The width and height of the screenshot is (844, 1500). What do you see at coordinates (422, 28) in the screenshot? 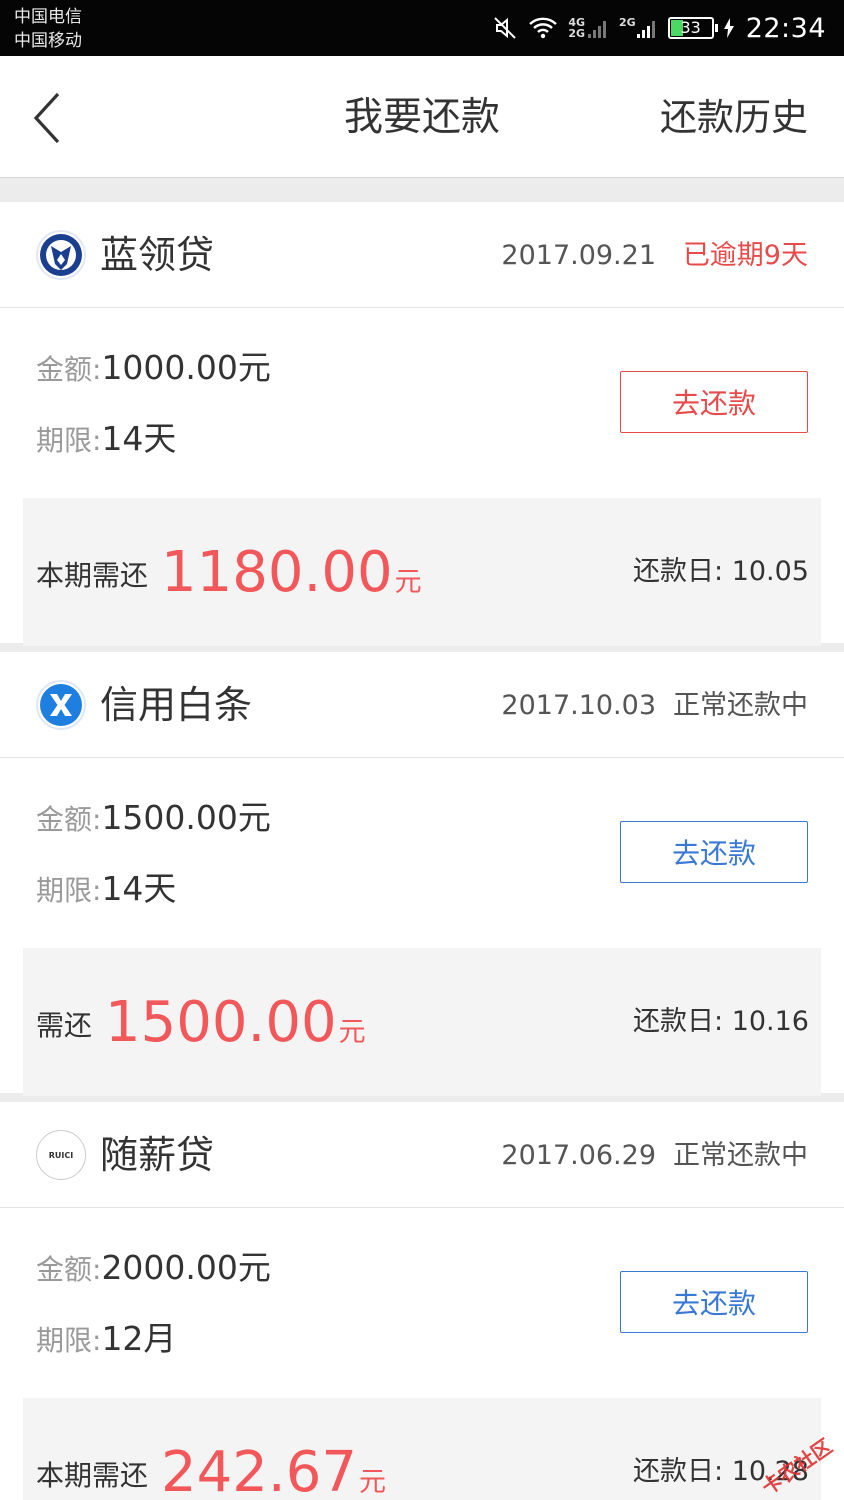
I see `status-bar: 中国电信 中国移动 4G 2G 2G 33 22:34` at bounding box center [422, 28].